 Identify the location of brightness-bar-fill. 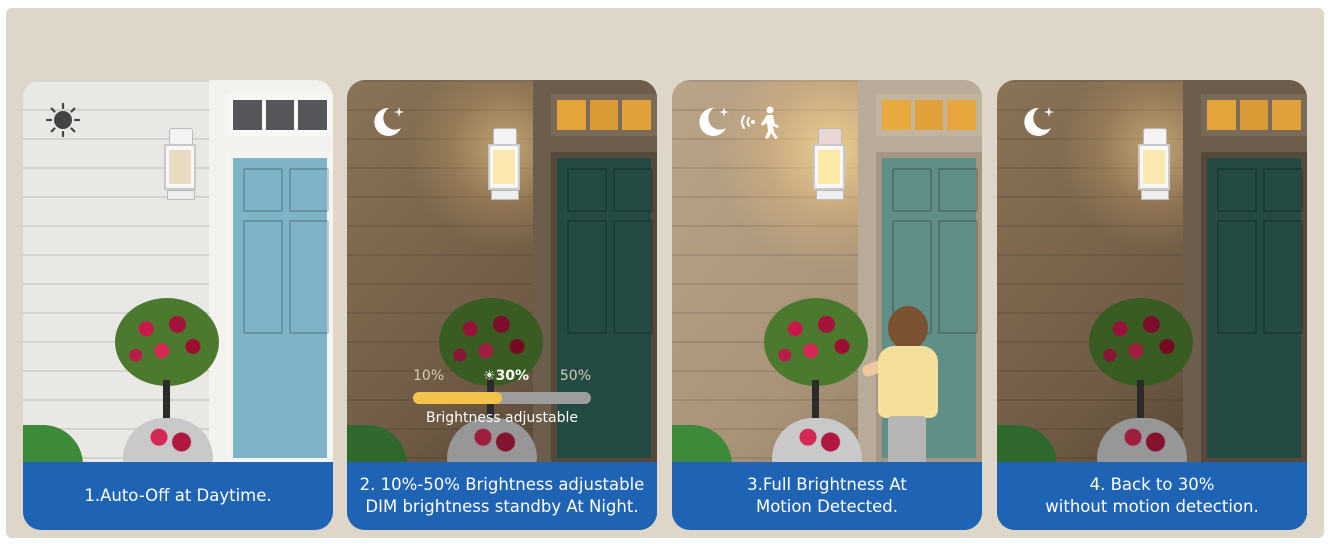
(457, 398).